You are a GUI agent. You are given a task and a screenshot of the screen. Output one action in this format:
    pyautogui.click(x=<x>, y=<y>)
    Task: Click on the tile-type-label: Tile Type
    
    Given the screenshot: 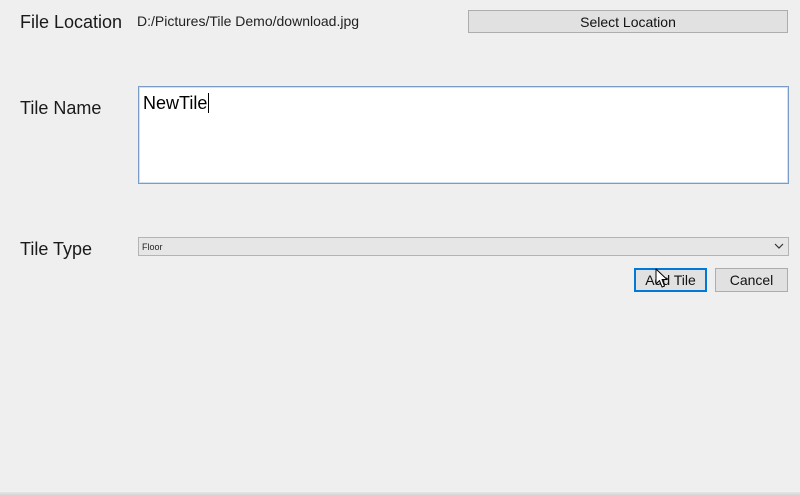 What is the action you would take?
    pyautogui.click(x=56, y=249)
    